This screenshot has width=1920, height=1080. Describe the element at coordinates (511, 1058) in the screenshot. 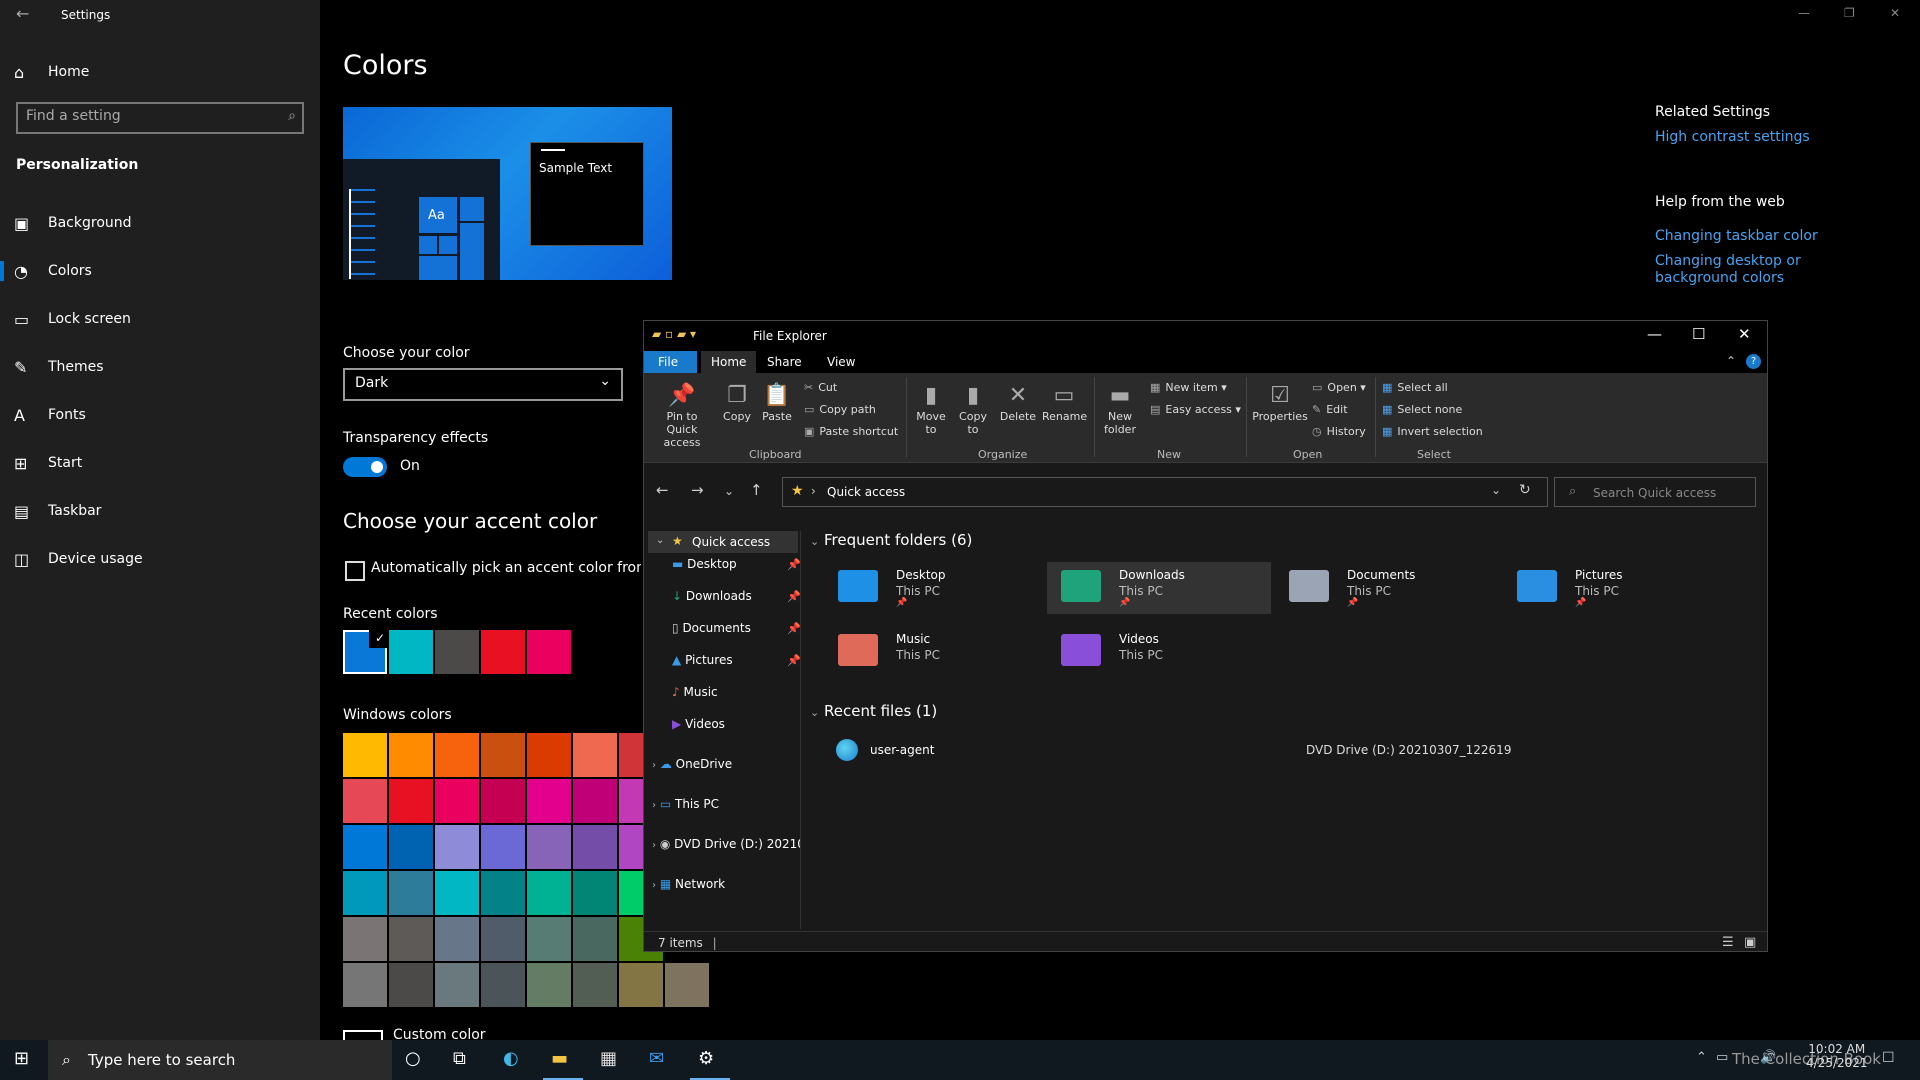

I see `edge-browser-icon: ◐` at that location.